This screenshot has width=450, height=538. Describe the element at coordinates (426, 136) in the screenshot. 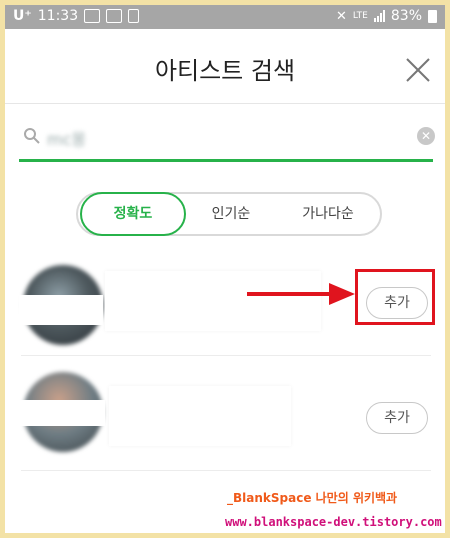

I see `clear-search-icon: ✕` at that location.